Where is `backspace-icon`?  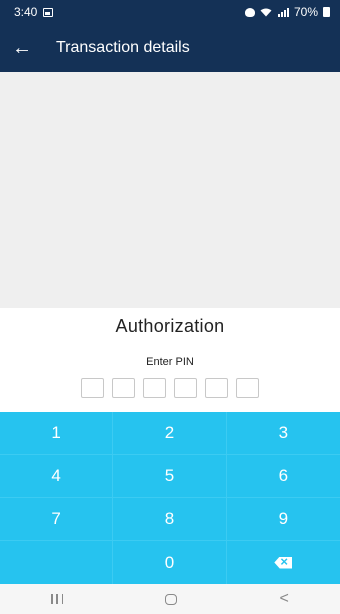
backspace-icon is located at coordinates (283, 562).